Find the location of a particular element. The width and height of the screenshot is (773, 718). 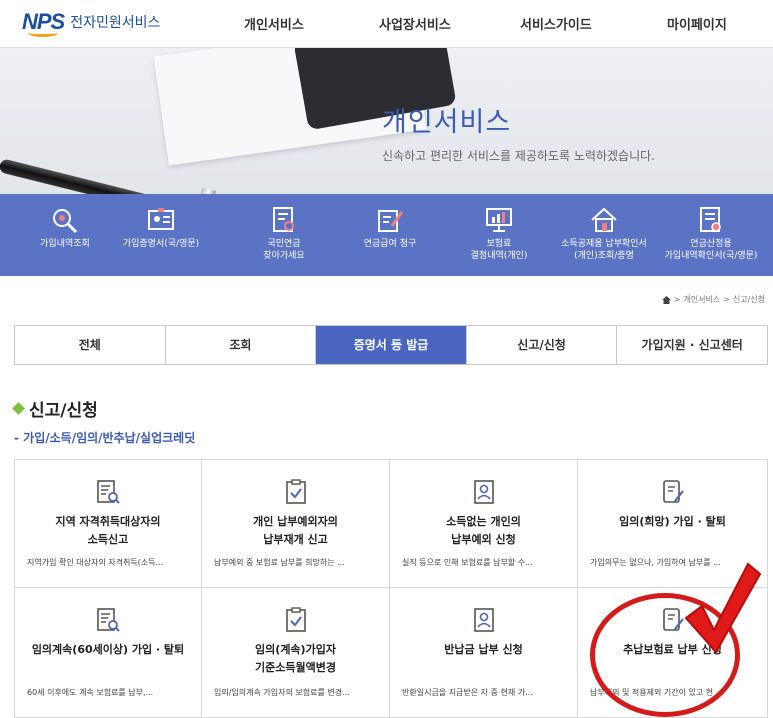

quick-menu-label: 보험료 결정내역(개인) is located at coordinates (499, 250).